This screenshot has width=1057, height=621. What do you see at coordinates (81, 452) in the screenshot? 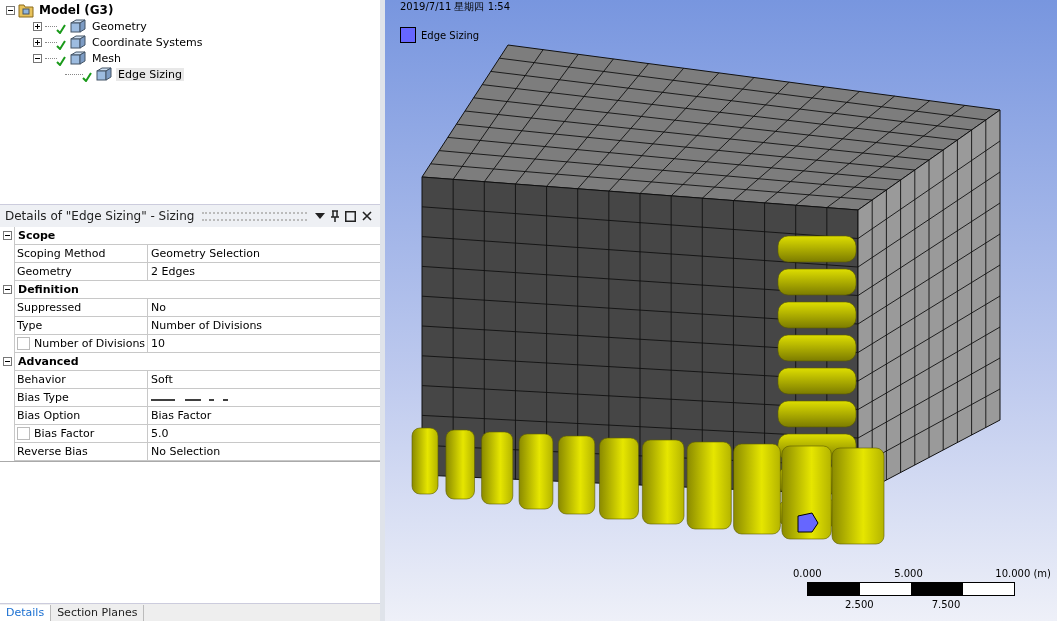
I see `property-name: Reverse Bias` at bounding box center [81, 452].